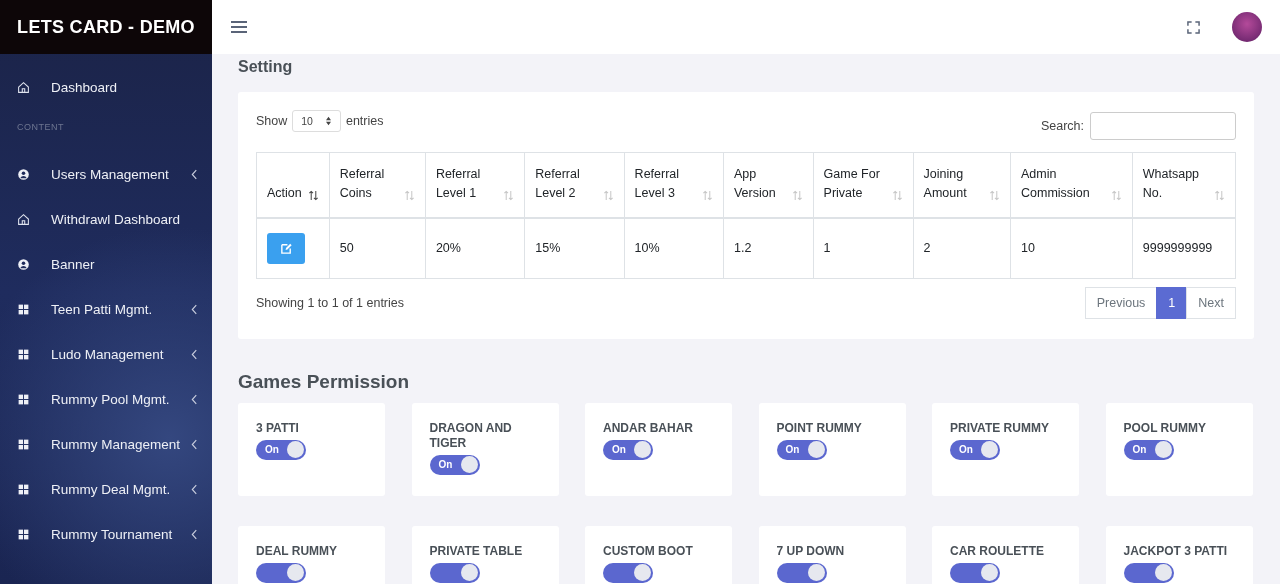 Image resolution: width=1280 pixels, height=584 pixels. Describe the element at coordinates (297, 551) in the screenshot. I see `game-name: DEAL RUMMY` at that location.